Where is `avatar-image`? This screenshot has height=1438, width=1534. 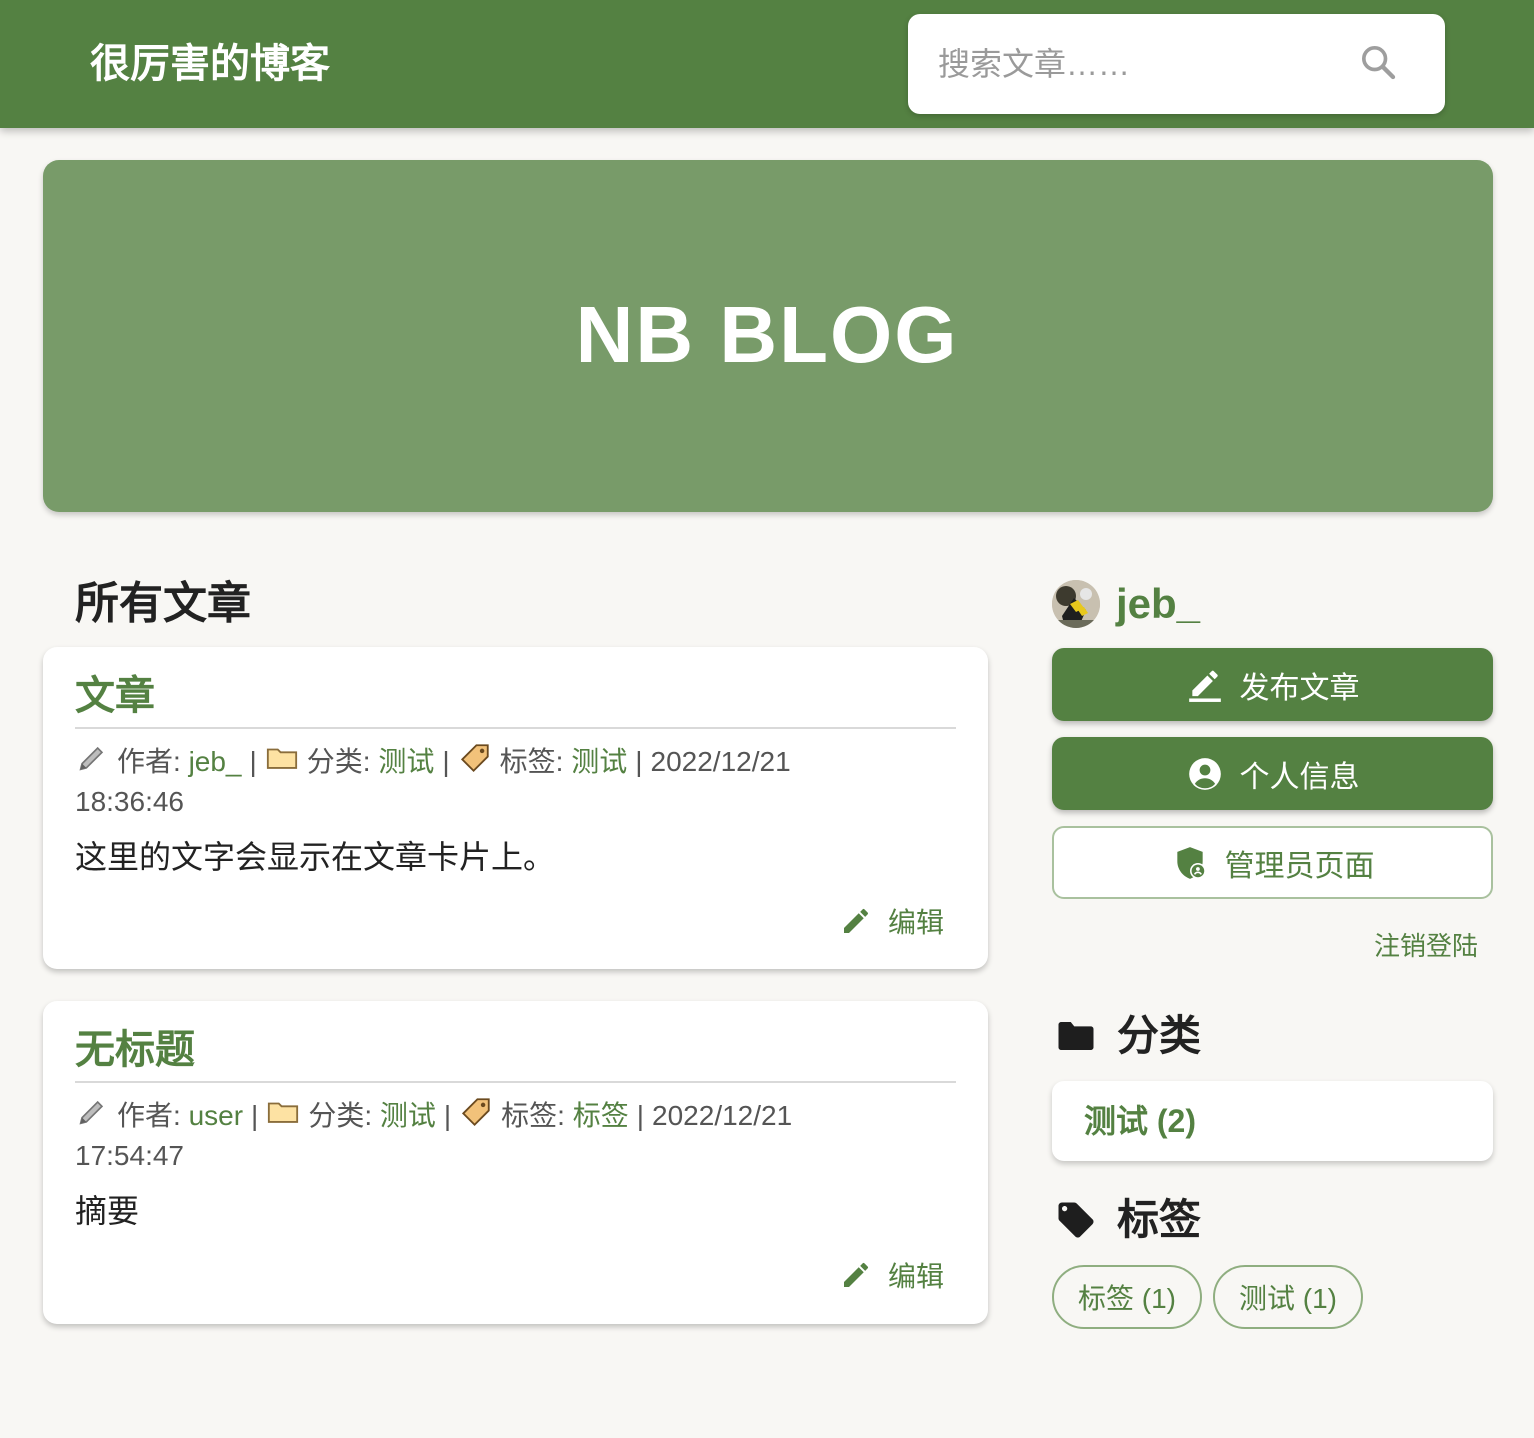
avatar-image is located at coordinates (1076, 604).